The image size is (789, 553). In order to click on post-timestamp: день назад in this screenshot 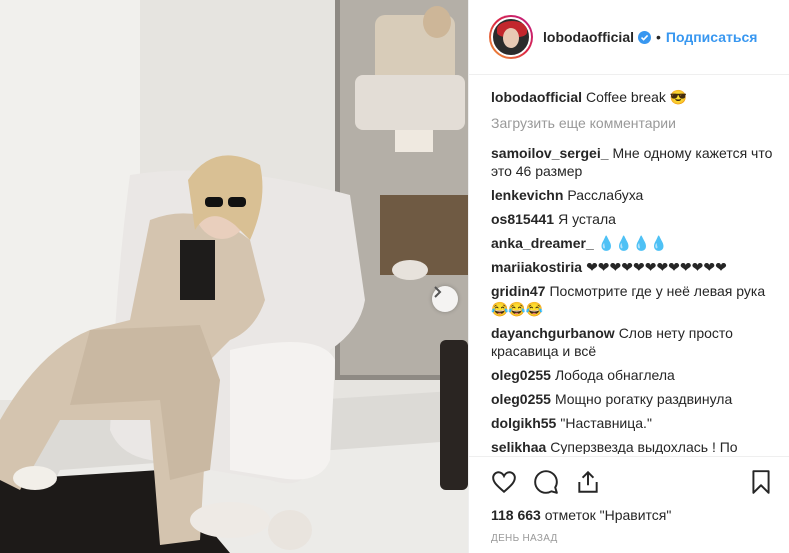, I will do `click(632, 538)`.